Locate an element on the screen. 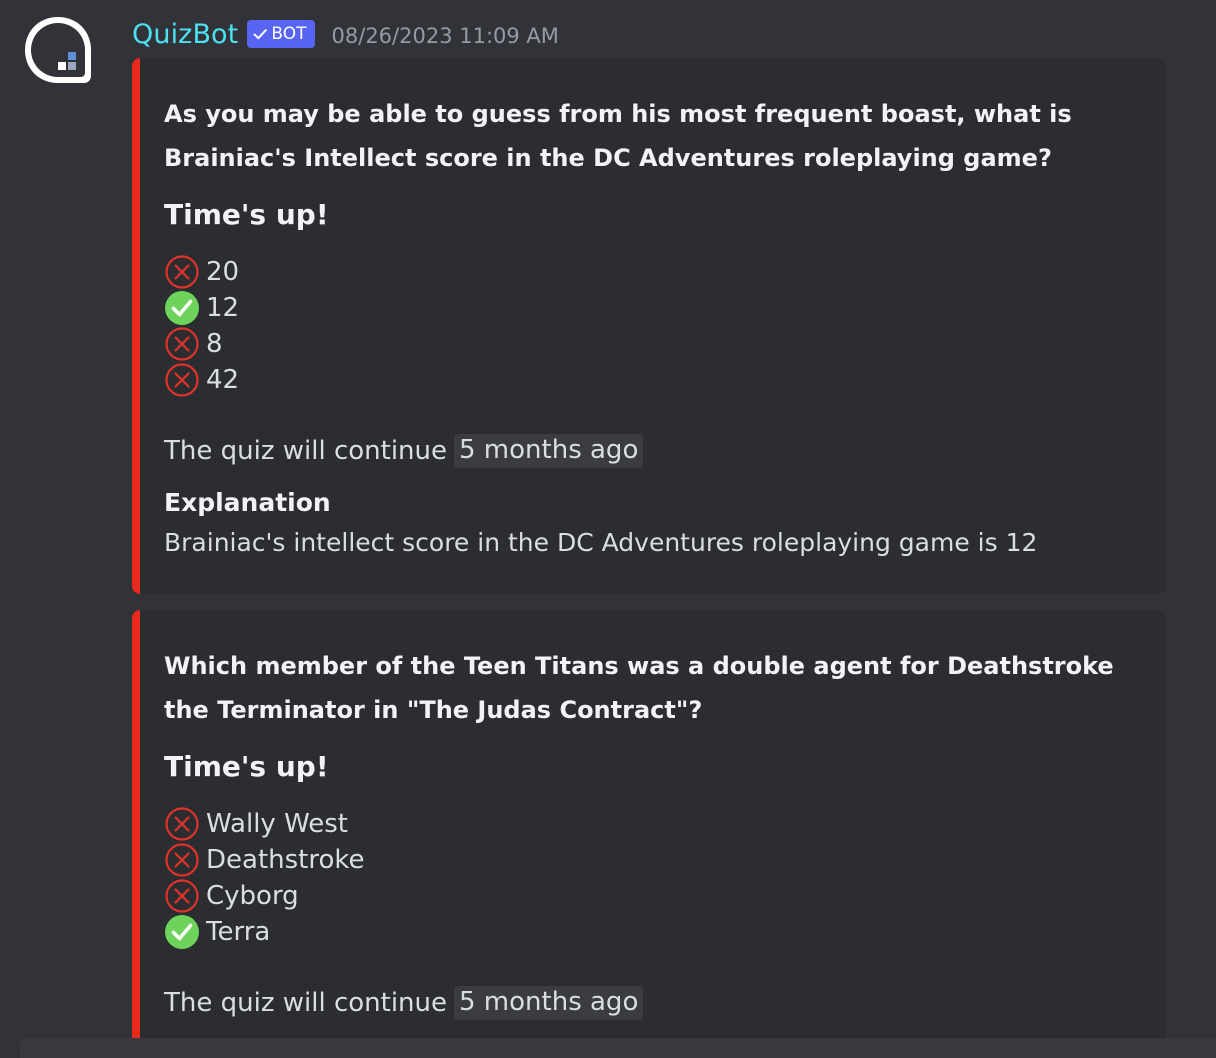 The width and height of the screenshot is (1216, 1058). answer-label: 42 is located at coordinates (223, 380).